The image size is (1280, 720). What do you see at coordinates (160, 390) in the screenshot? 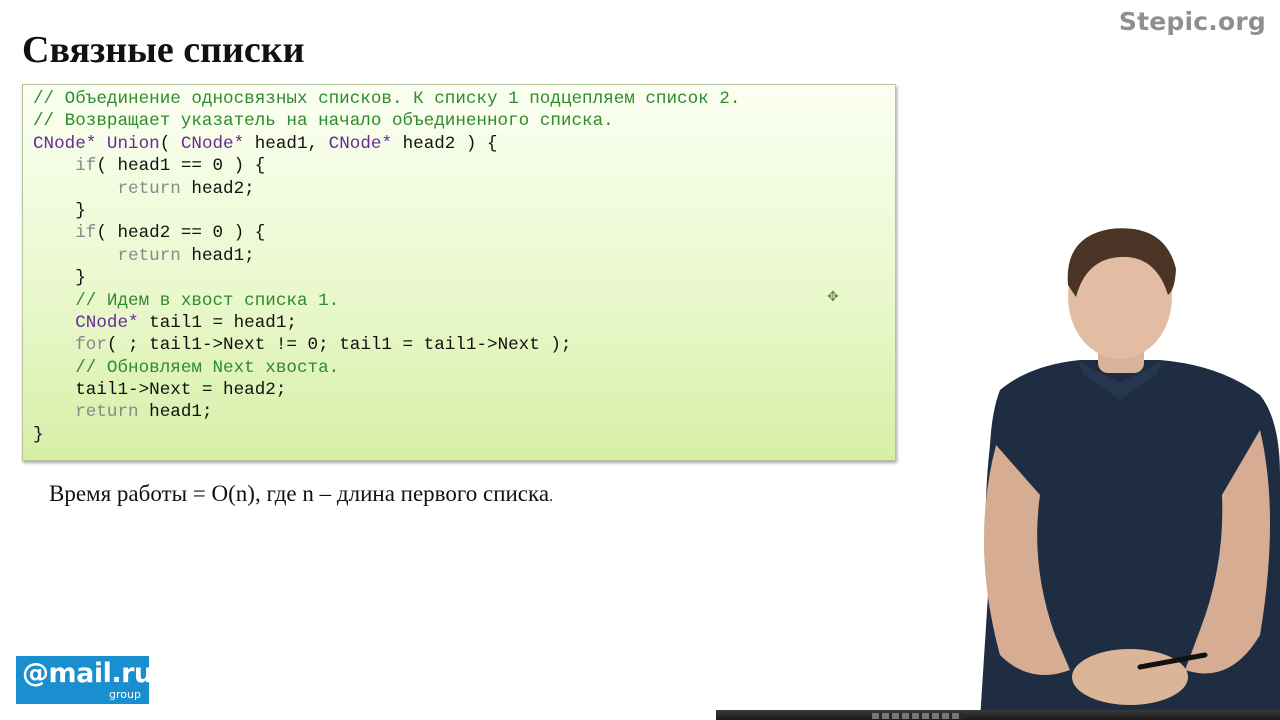
I see `code-token: tail1->Next = head2;` at bounding box center [160, 390].